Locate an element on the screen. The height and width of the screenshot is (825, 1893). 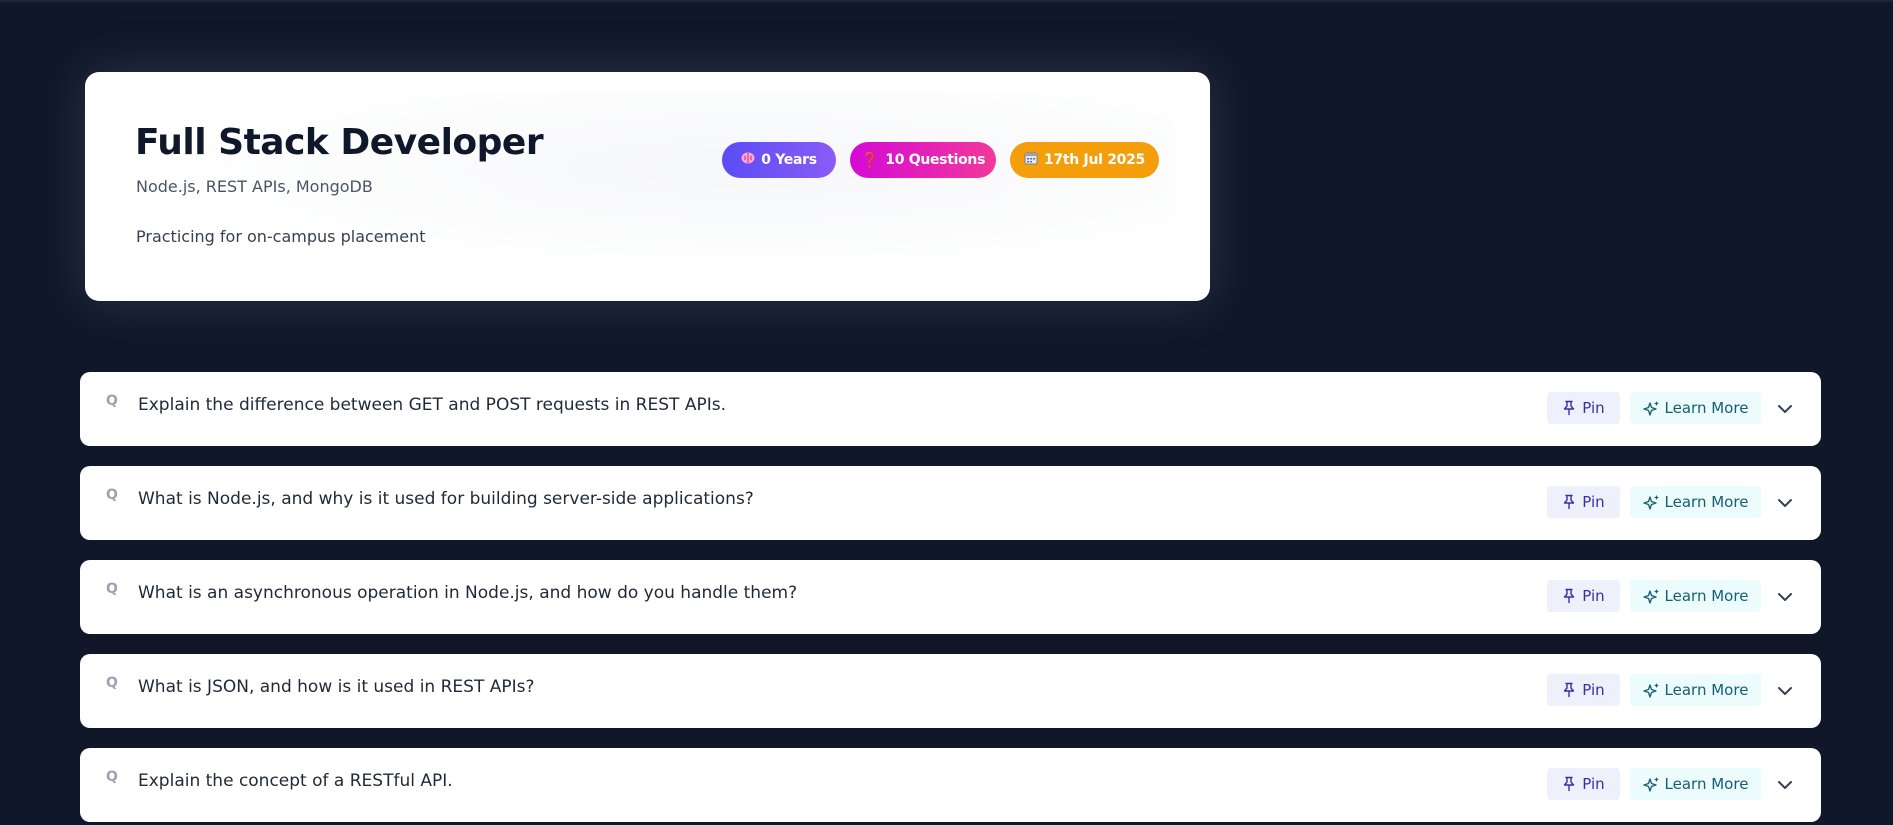
top-border is located at coordinates (946, 1).